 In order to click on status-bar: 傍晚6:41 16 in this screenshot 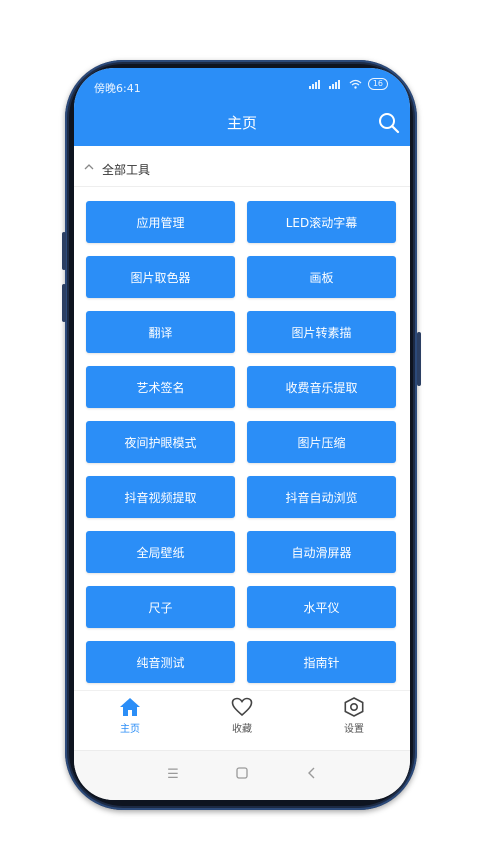, I will do `click(242, 87)`.